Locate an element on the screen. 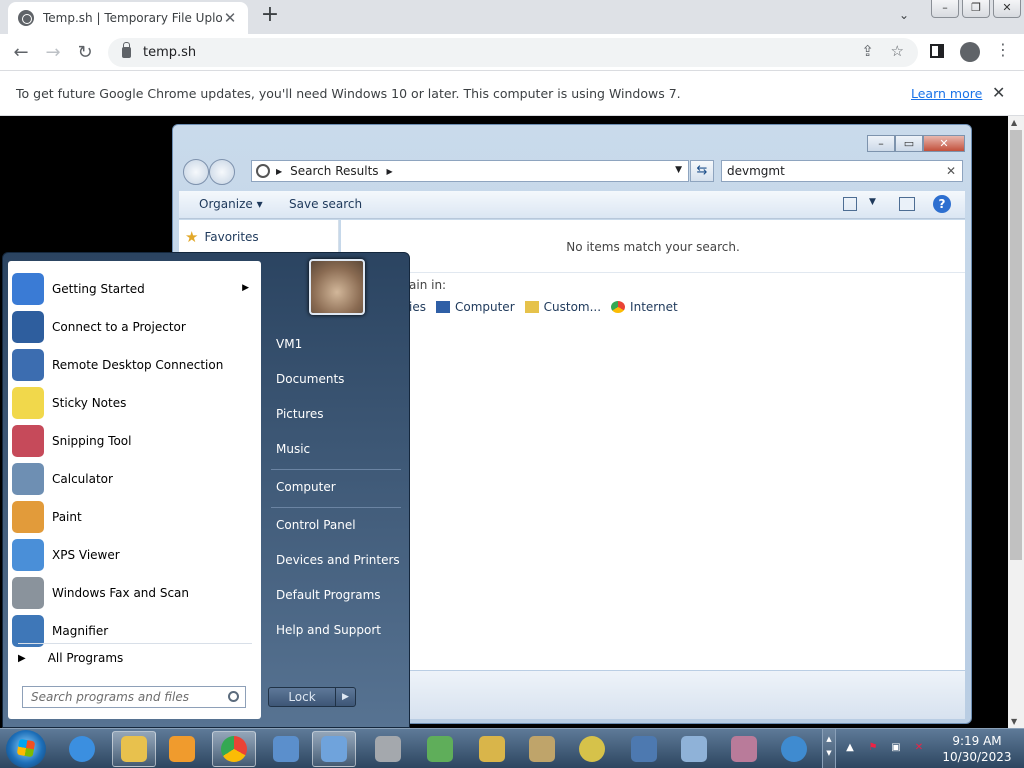  security-tool-icon is located at coordinates (492, 749).